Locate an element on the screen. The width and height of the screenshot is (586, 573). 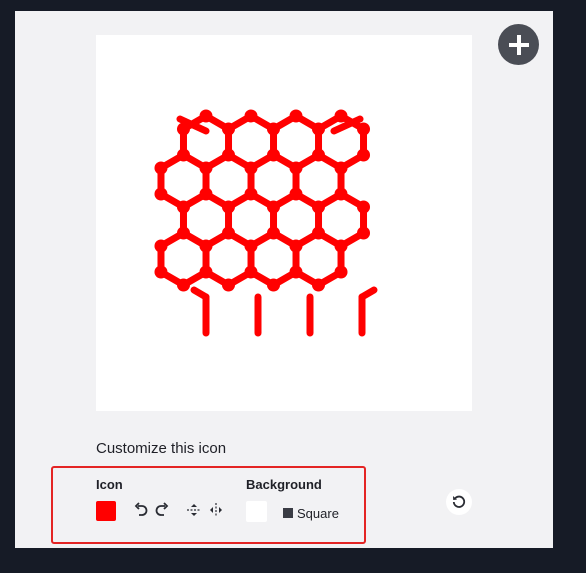
rotate-left-icon is located at coordinates (141, 509).